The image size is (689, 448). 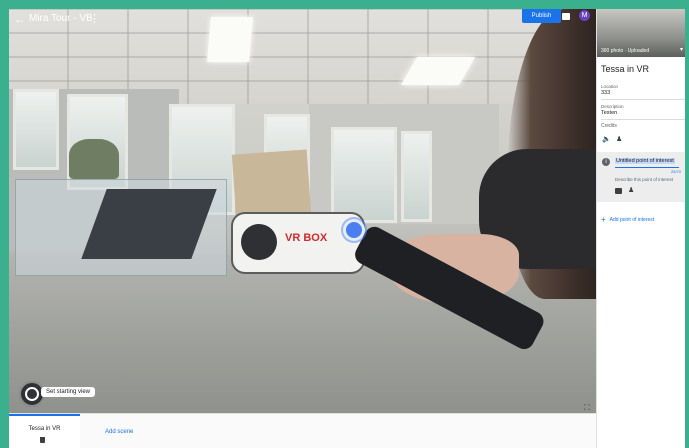 What do you see at coordinates (541, 16) in the screenshot?
I see `publish-button: Publish` at bounding box center [541, 16].